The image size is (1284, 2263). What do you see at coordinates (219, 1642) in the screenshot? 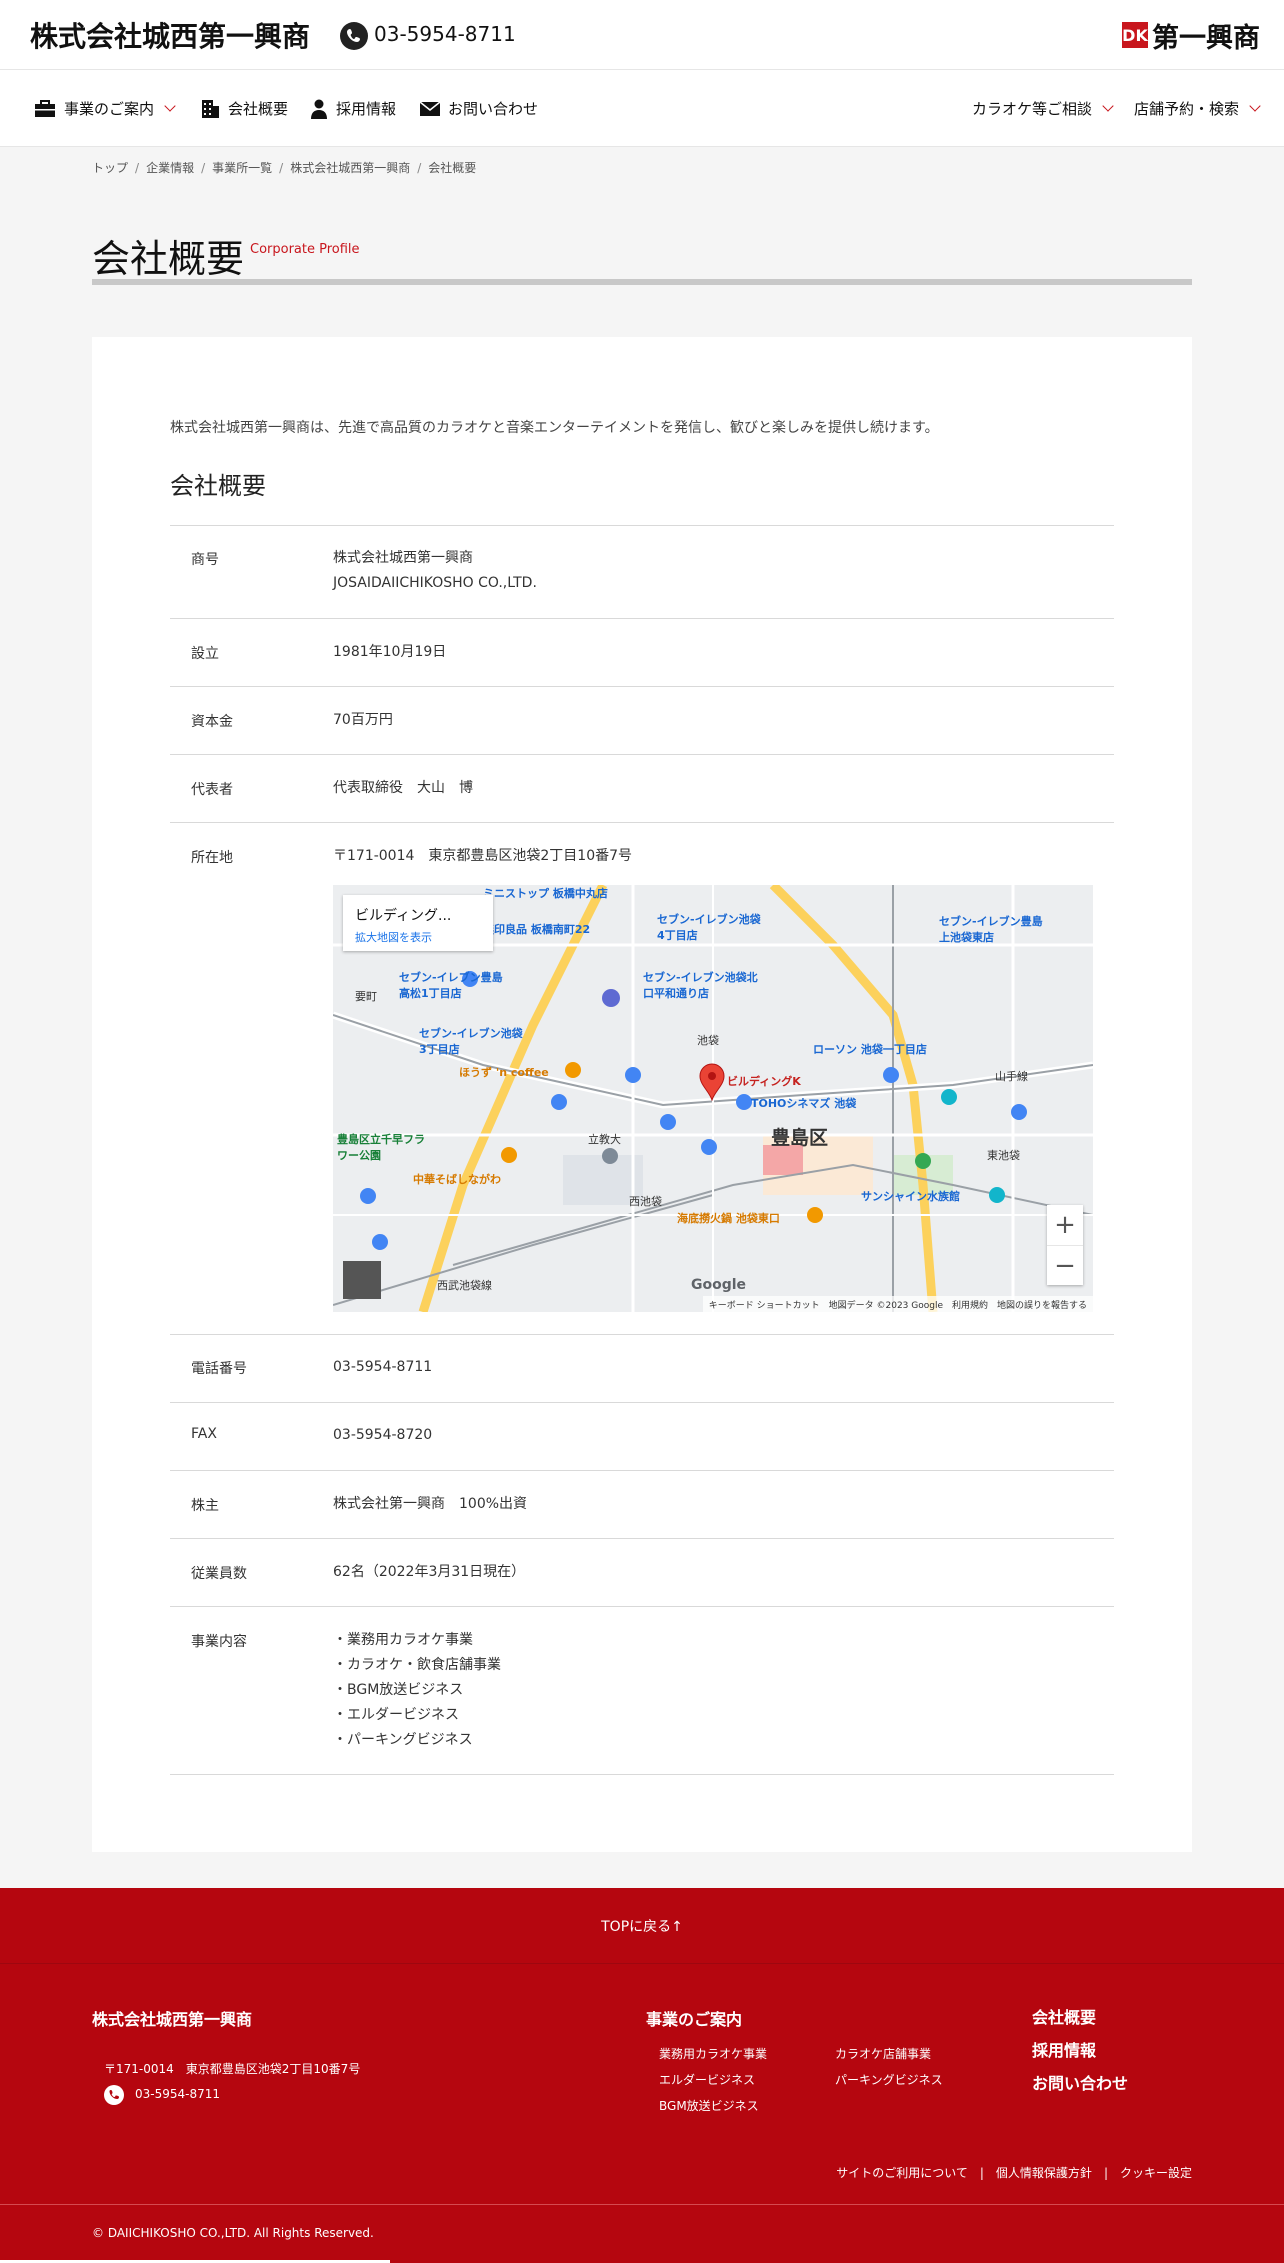
I see `business-label: 事業内容` at bounding box center [219, 1642].